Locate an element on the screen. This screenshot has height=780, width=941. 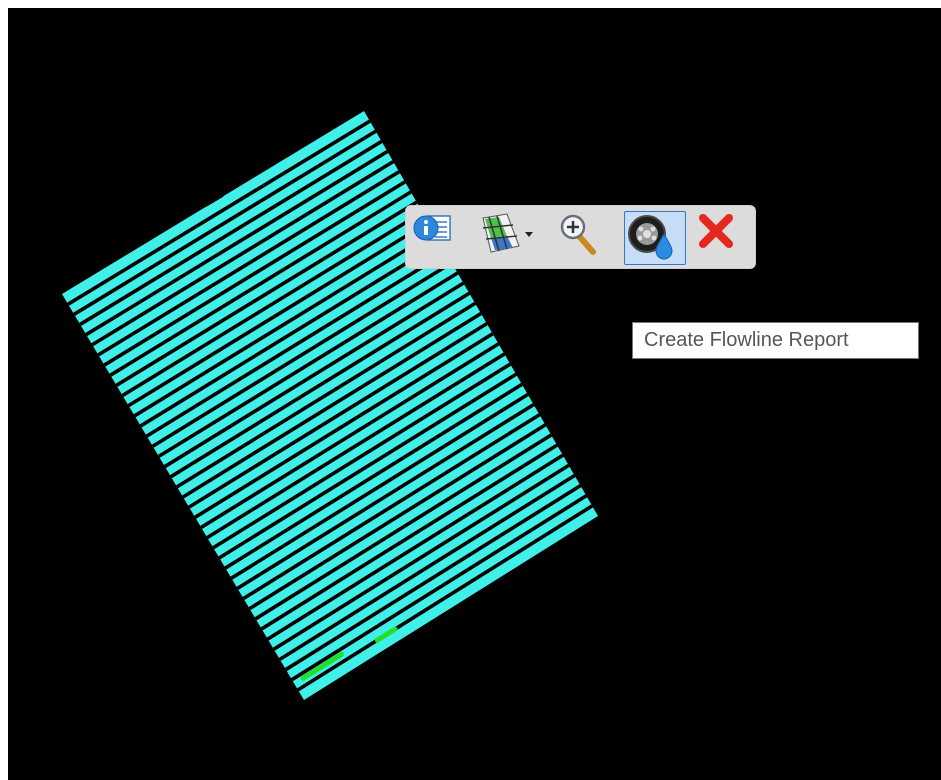
element-info-button is located at coordinates (440, 238).